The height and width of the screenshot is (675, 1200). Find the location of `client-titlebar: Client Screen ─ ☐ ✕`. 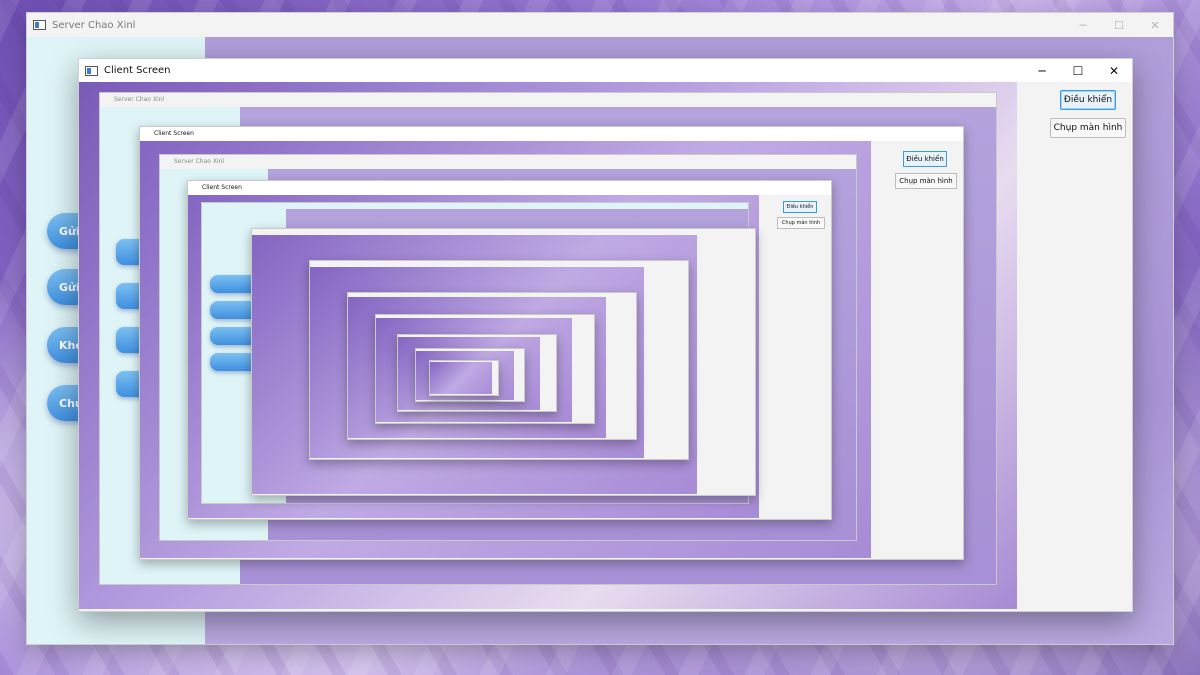

client-titlebar: Client Screen ─ ☐ ✕ is located at coordinates (605, 70).